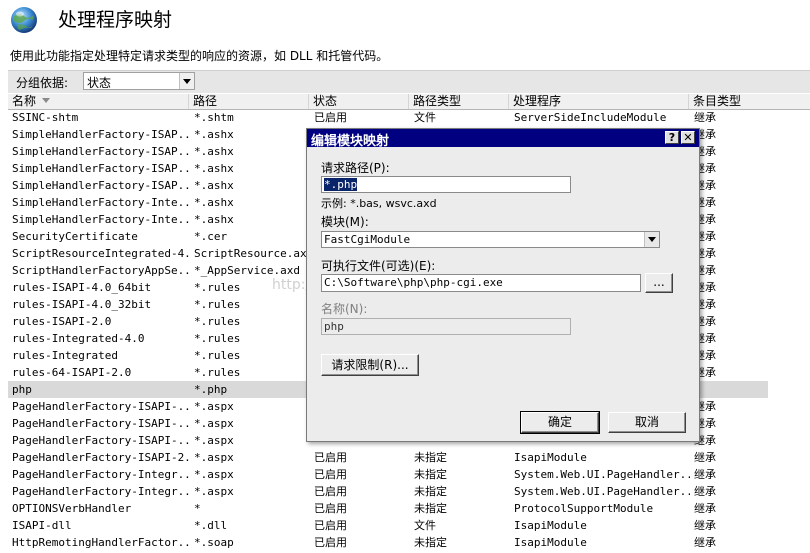  Describe the element at coordinates (82, 304) in the screenshot. I see `name-cell: rules-ISAPI-4.0_32bit` at that location.